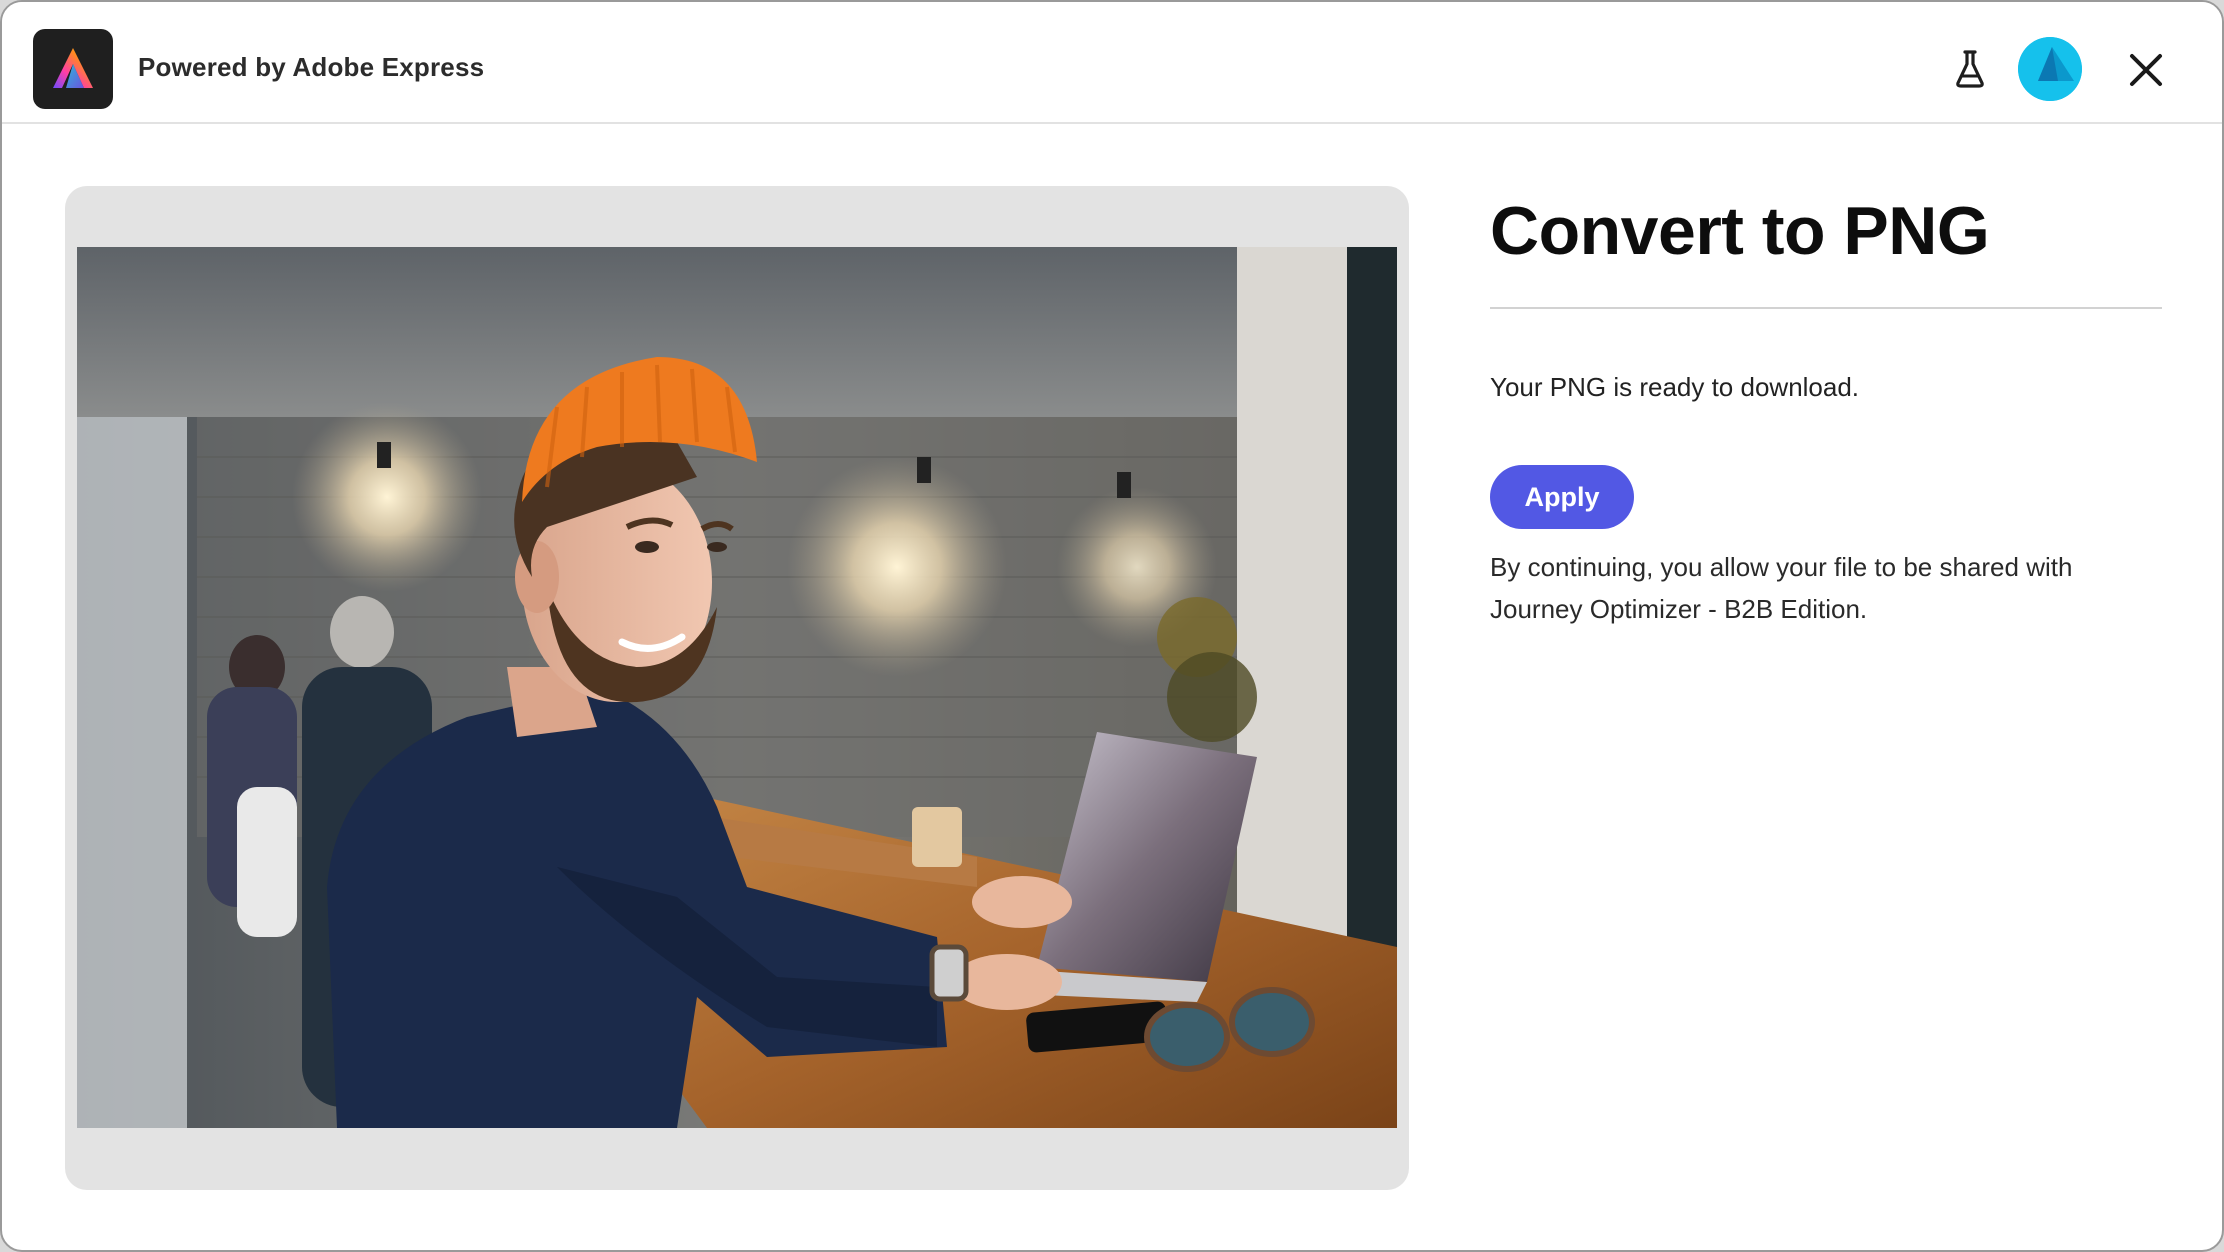 The width and height of the screenshot is (2224, 1252). I want to click on apply-button: Apply, so click(1562, 497).